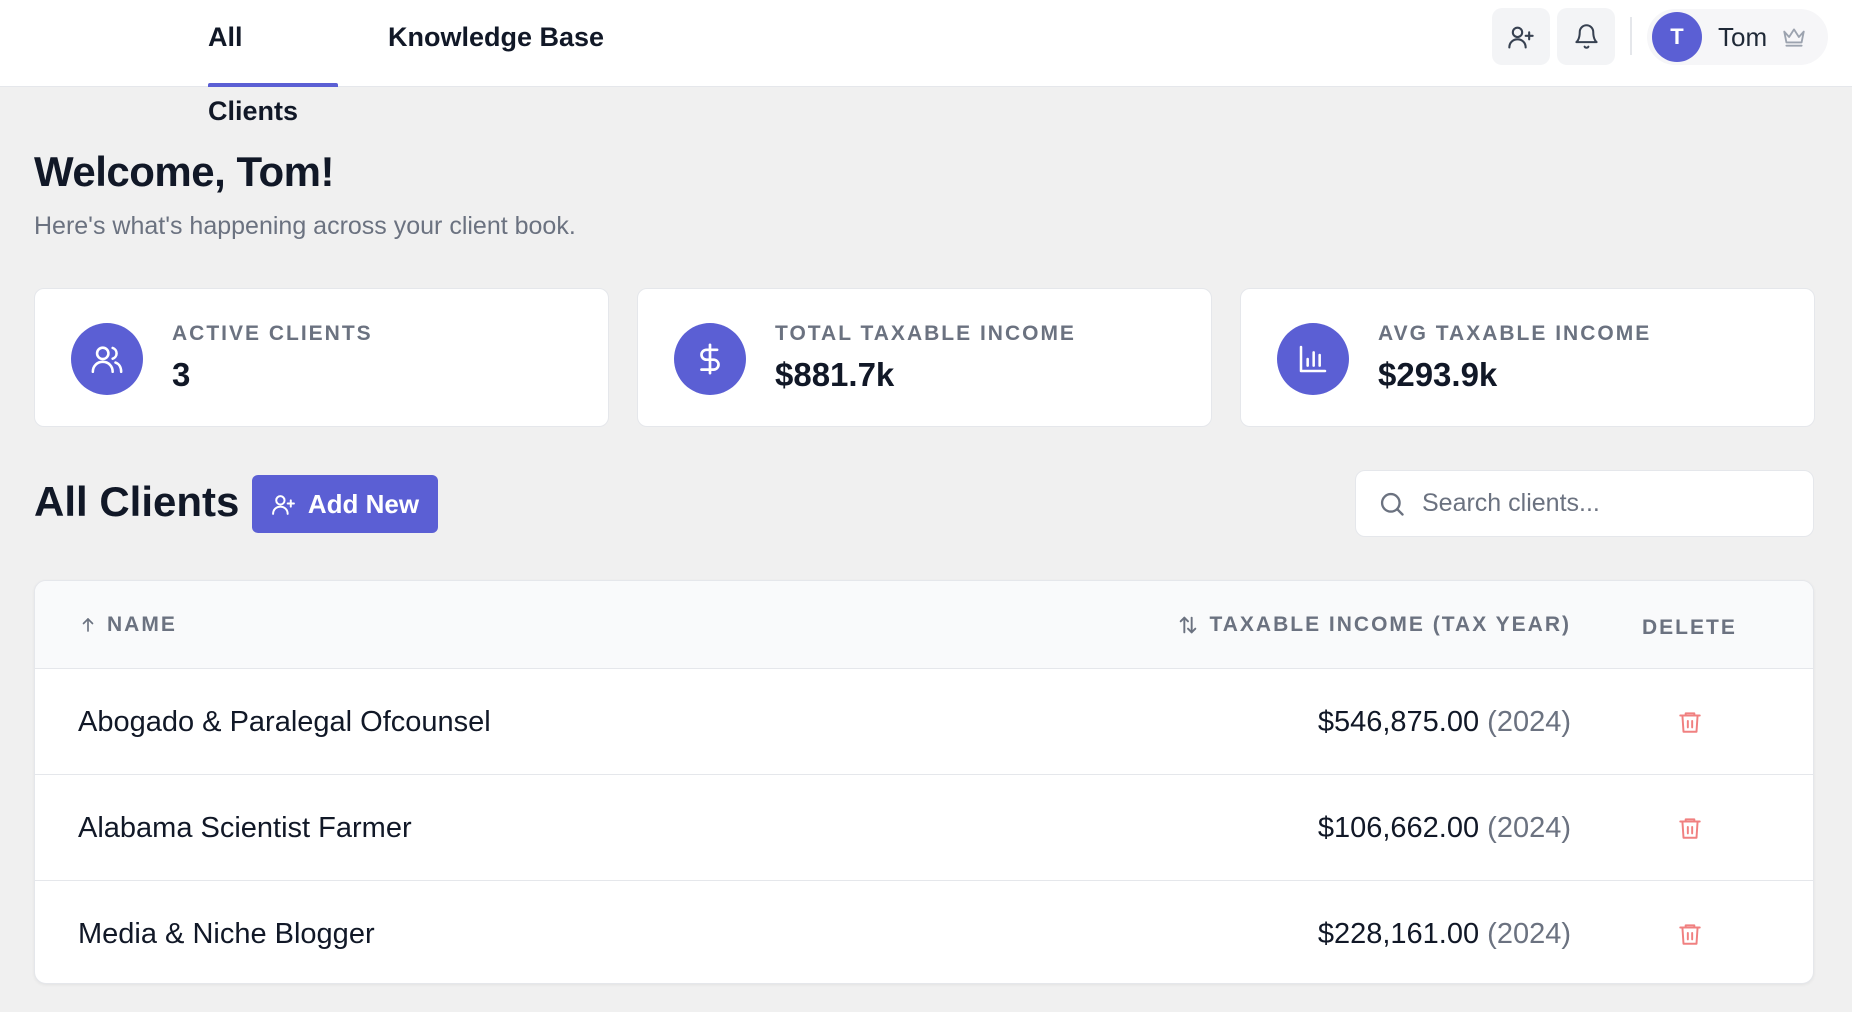 The width and height of the screenshot is (1852, 1012). Describe the element at coordinates (226, 932) in the screenshot. I see `client-name: Media & Niche Blogger` at that location.